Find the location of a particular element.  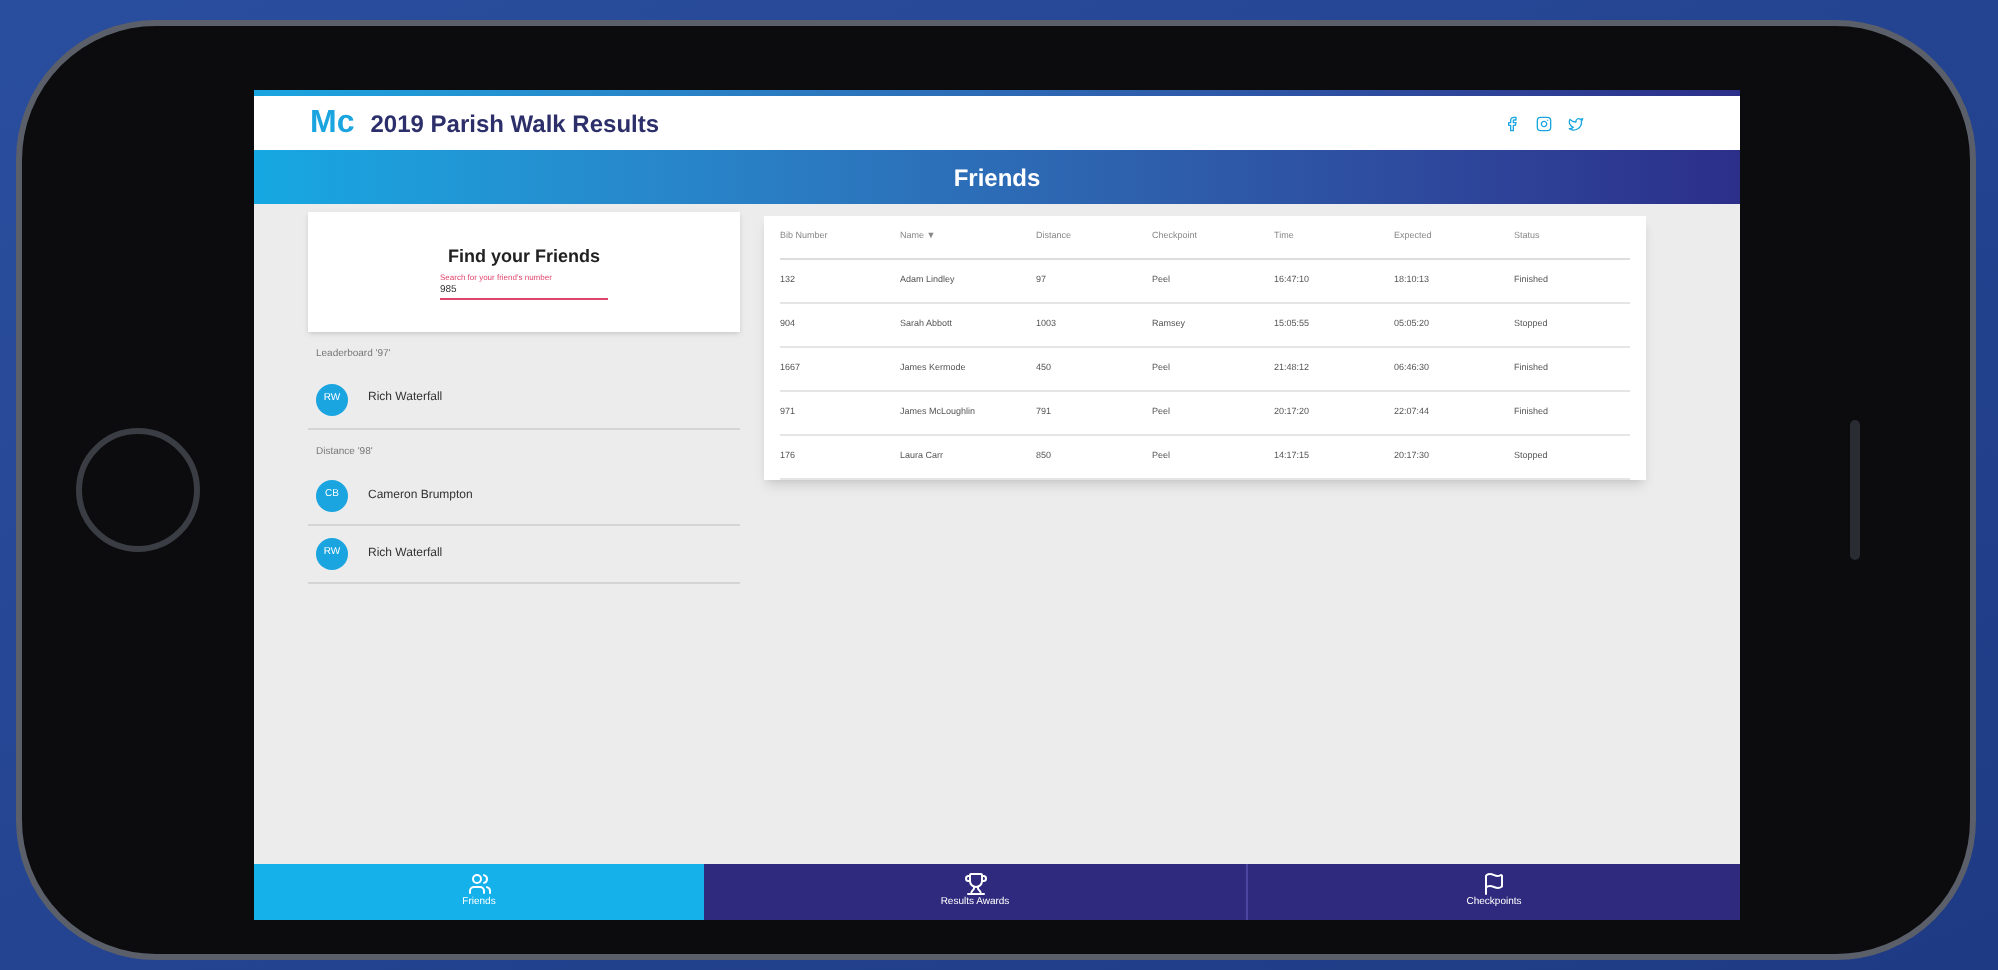

speaker-slot is located at coordinates (1855, 490).